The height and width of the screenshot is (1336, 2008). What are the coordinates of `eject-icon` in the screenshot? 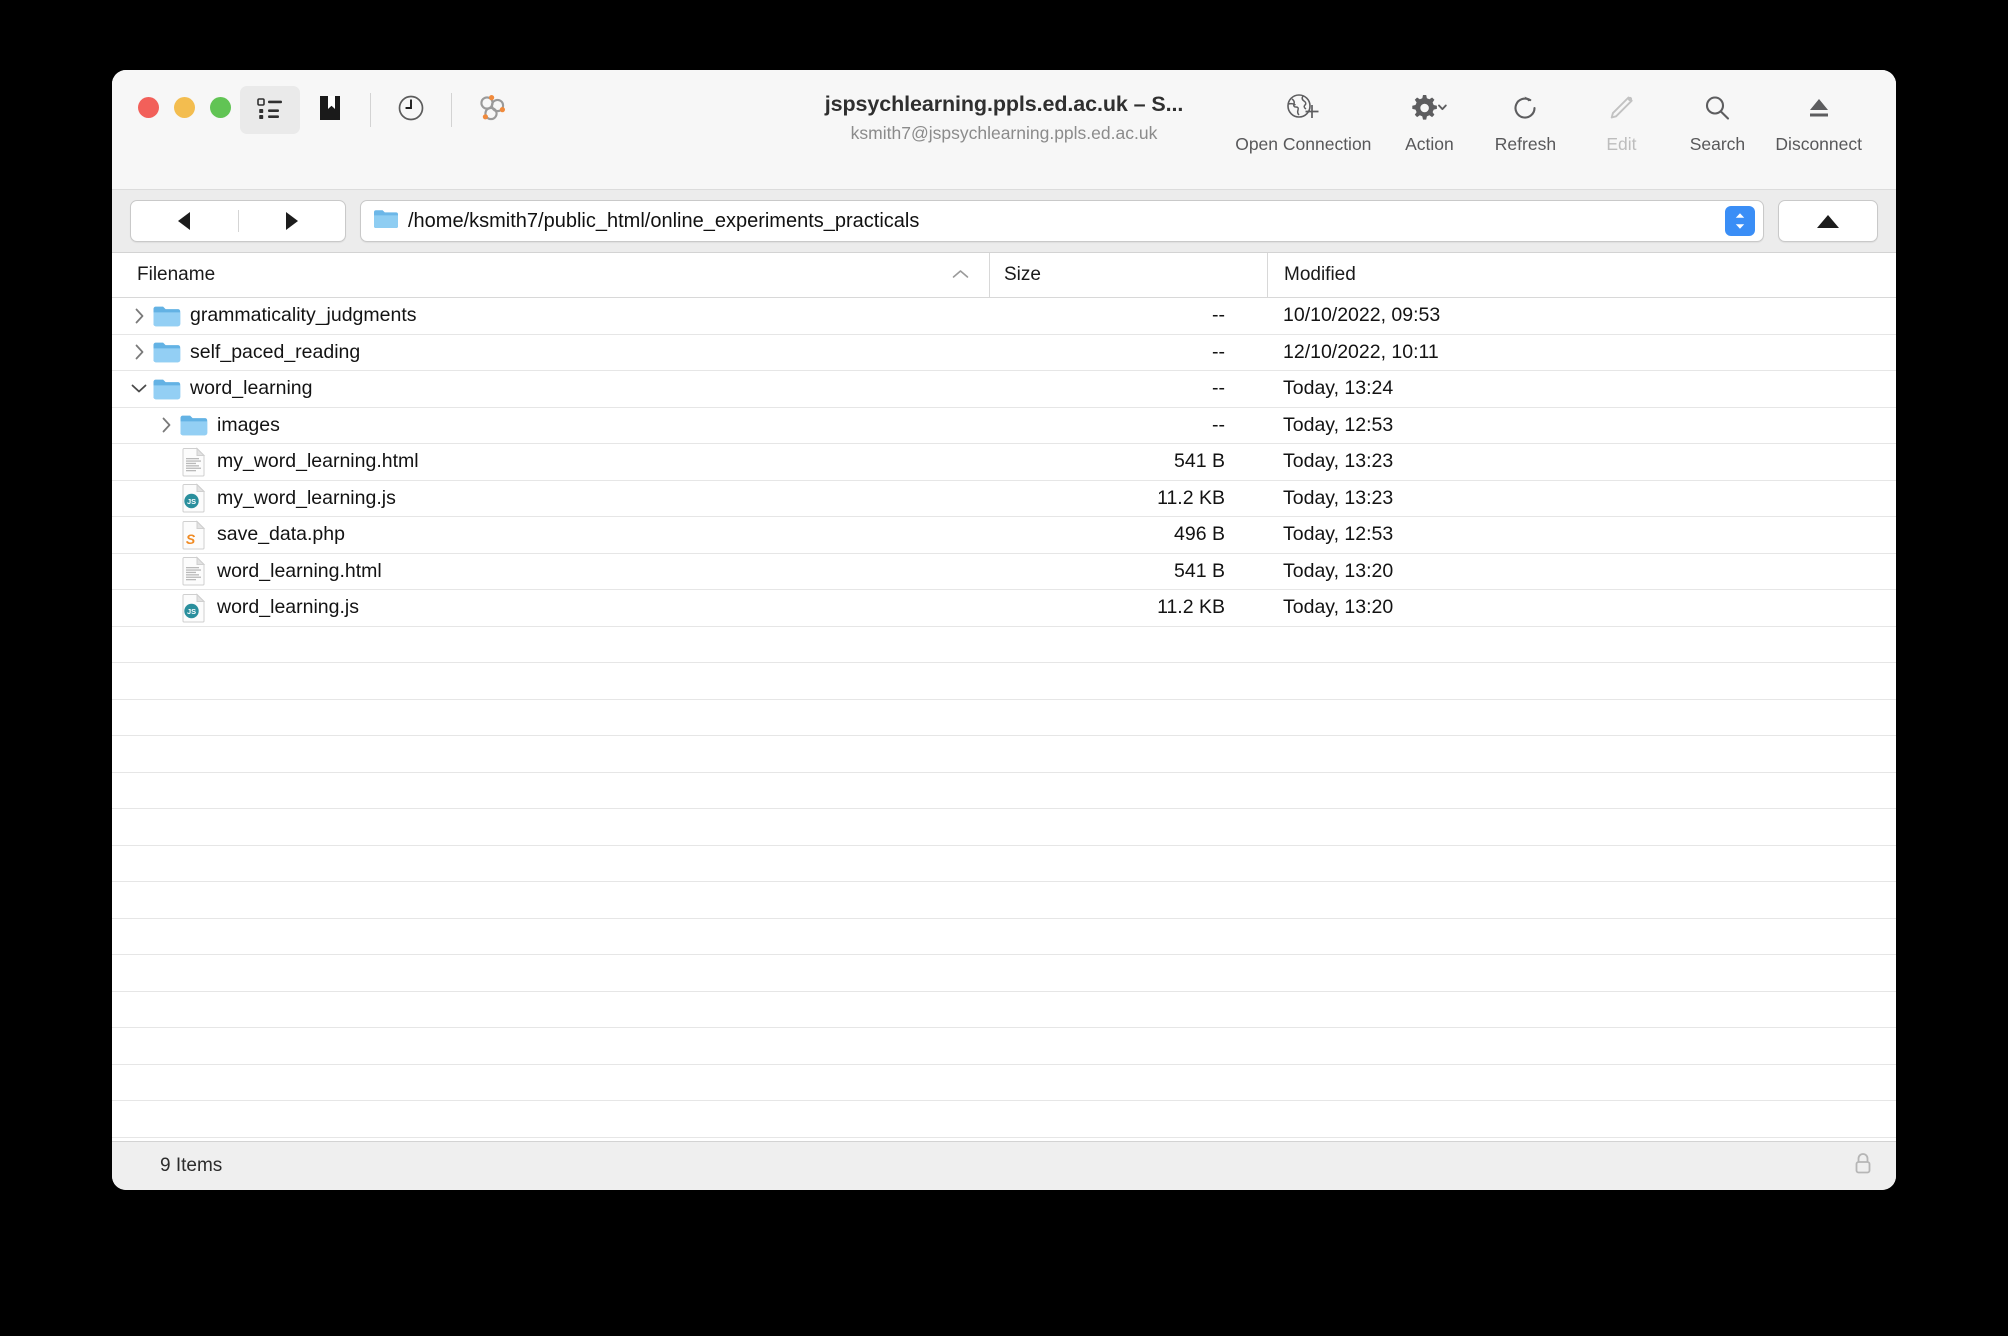 It's located at (1819, 108).